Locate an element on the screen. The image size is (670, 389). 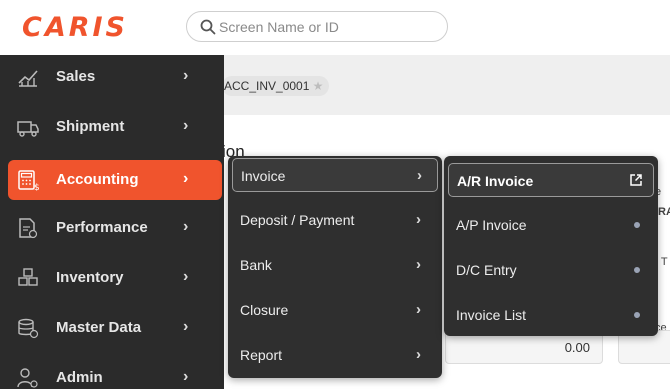
menu-item-dc-entry: D/C Entry is located at coordinates (551, 270).